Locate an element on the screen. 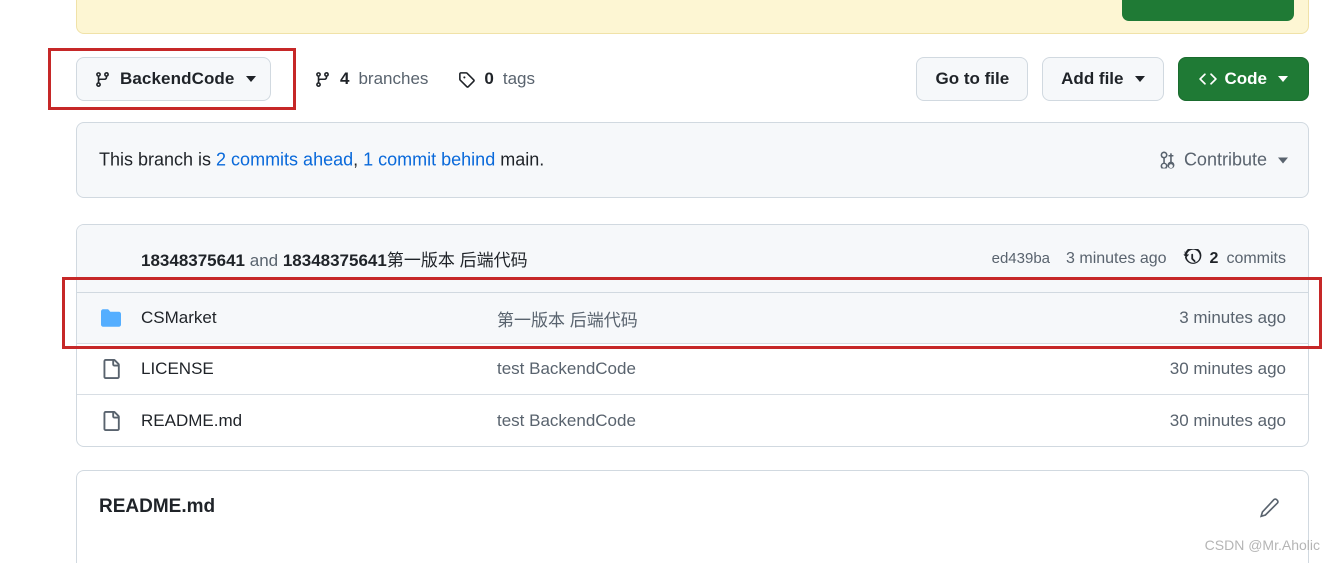 Image resolution: width=1334 pixels, height=563 pixels. commit-message: 第一版本 后端代码 is located at coordinates (457, 260).